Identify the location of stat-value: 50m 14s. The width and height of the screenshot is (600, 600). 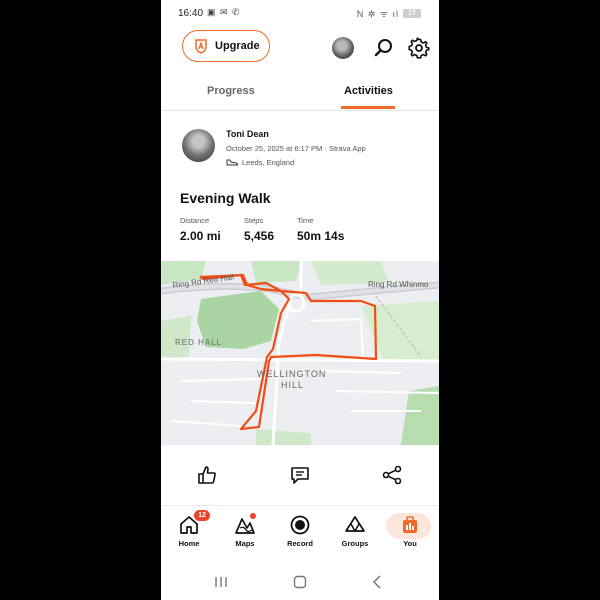
(321, 236).